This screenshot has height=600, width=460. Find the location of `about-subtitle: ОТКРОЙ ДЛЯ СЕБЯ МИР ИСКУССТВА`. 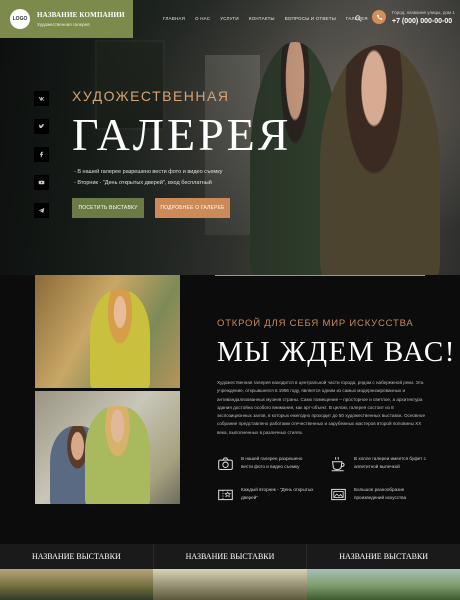

about-subtitle: ОТКРОЙ ДЛЯ СЕБЯ МИР ИСКУССТВА is located at coordinates (315, 323).